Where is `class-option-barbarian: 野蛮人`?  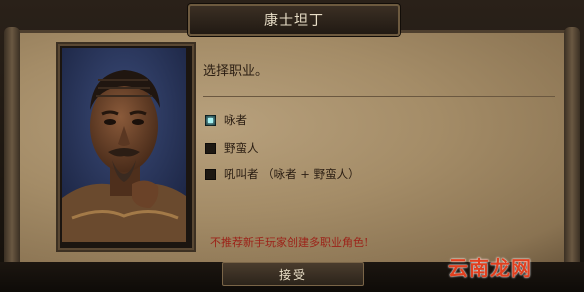
class-option-barbarian: 野蛮人 is located at coordinates (232, 148).